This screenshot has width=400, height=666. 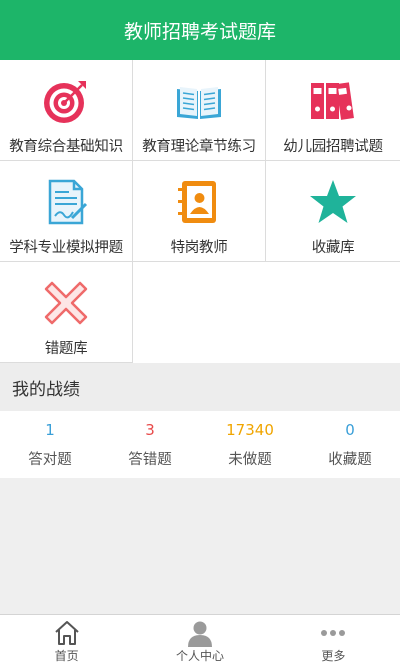 What do you see at coordinates (199, 248) in the screenshot?
I see `category-label: 特岗教师` at bounding box center [199, 248].